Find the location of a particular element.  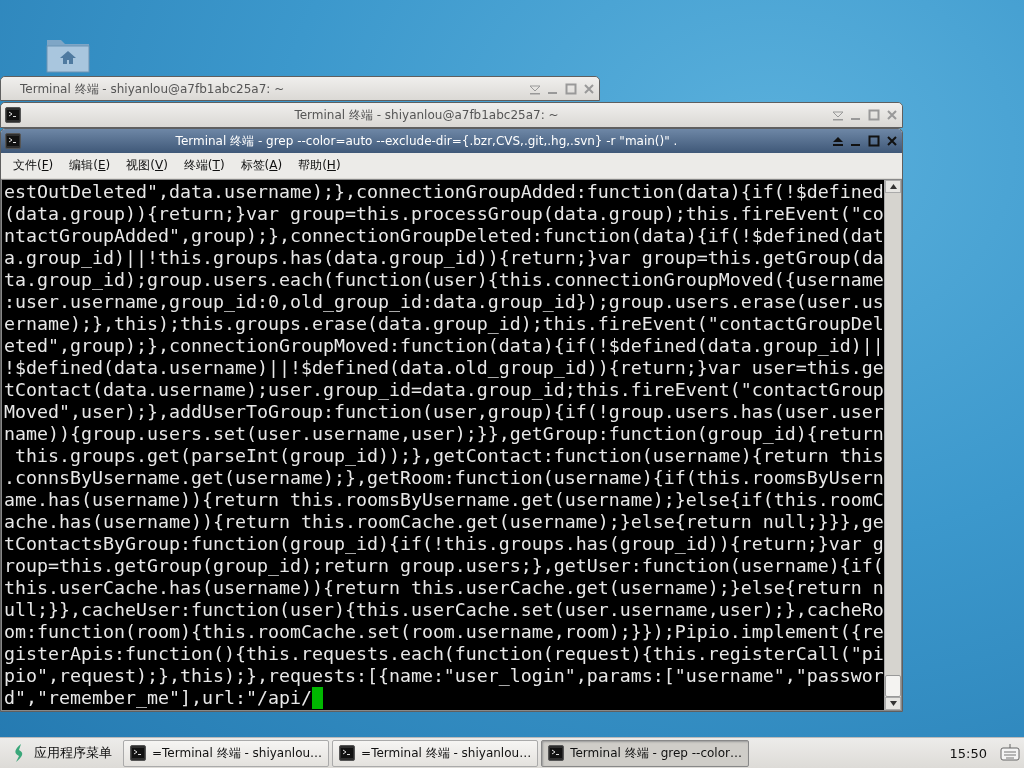

scrollbar is located at coordinates (892, 445).